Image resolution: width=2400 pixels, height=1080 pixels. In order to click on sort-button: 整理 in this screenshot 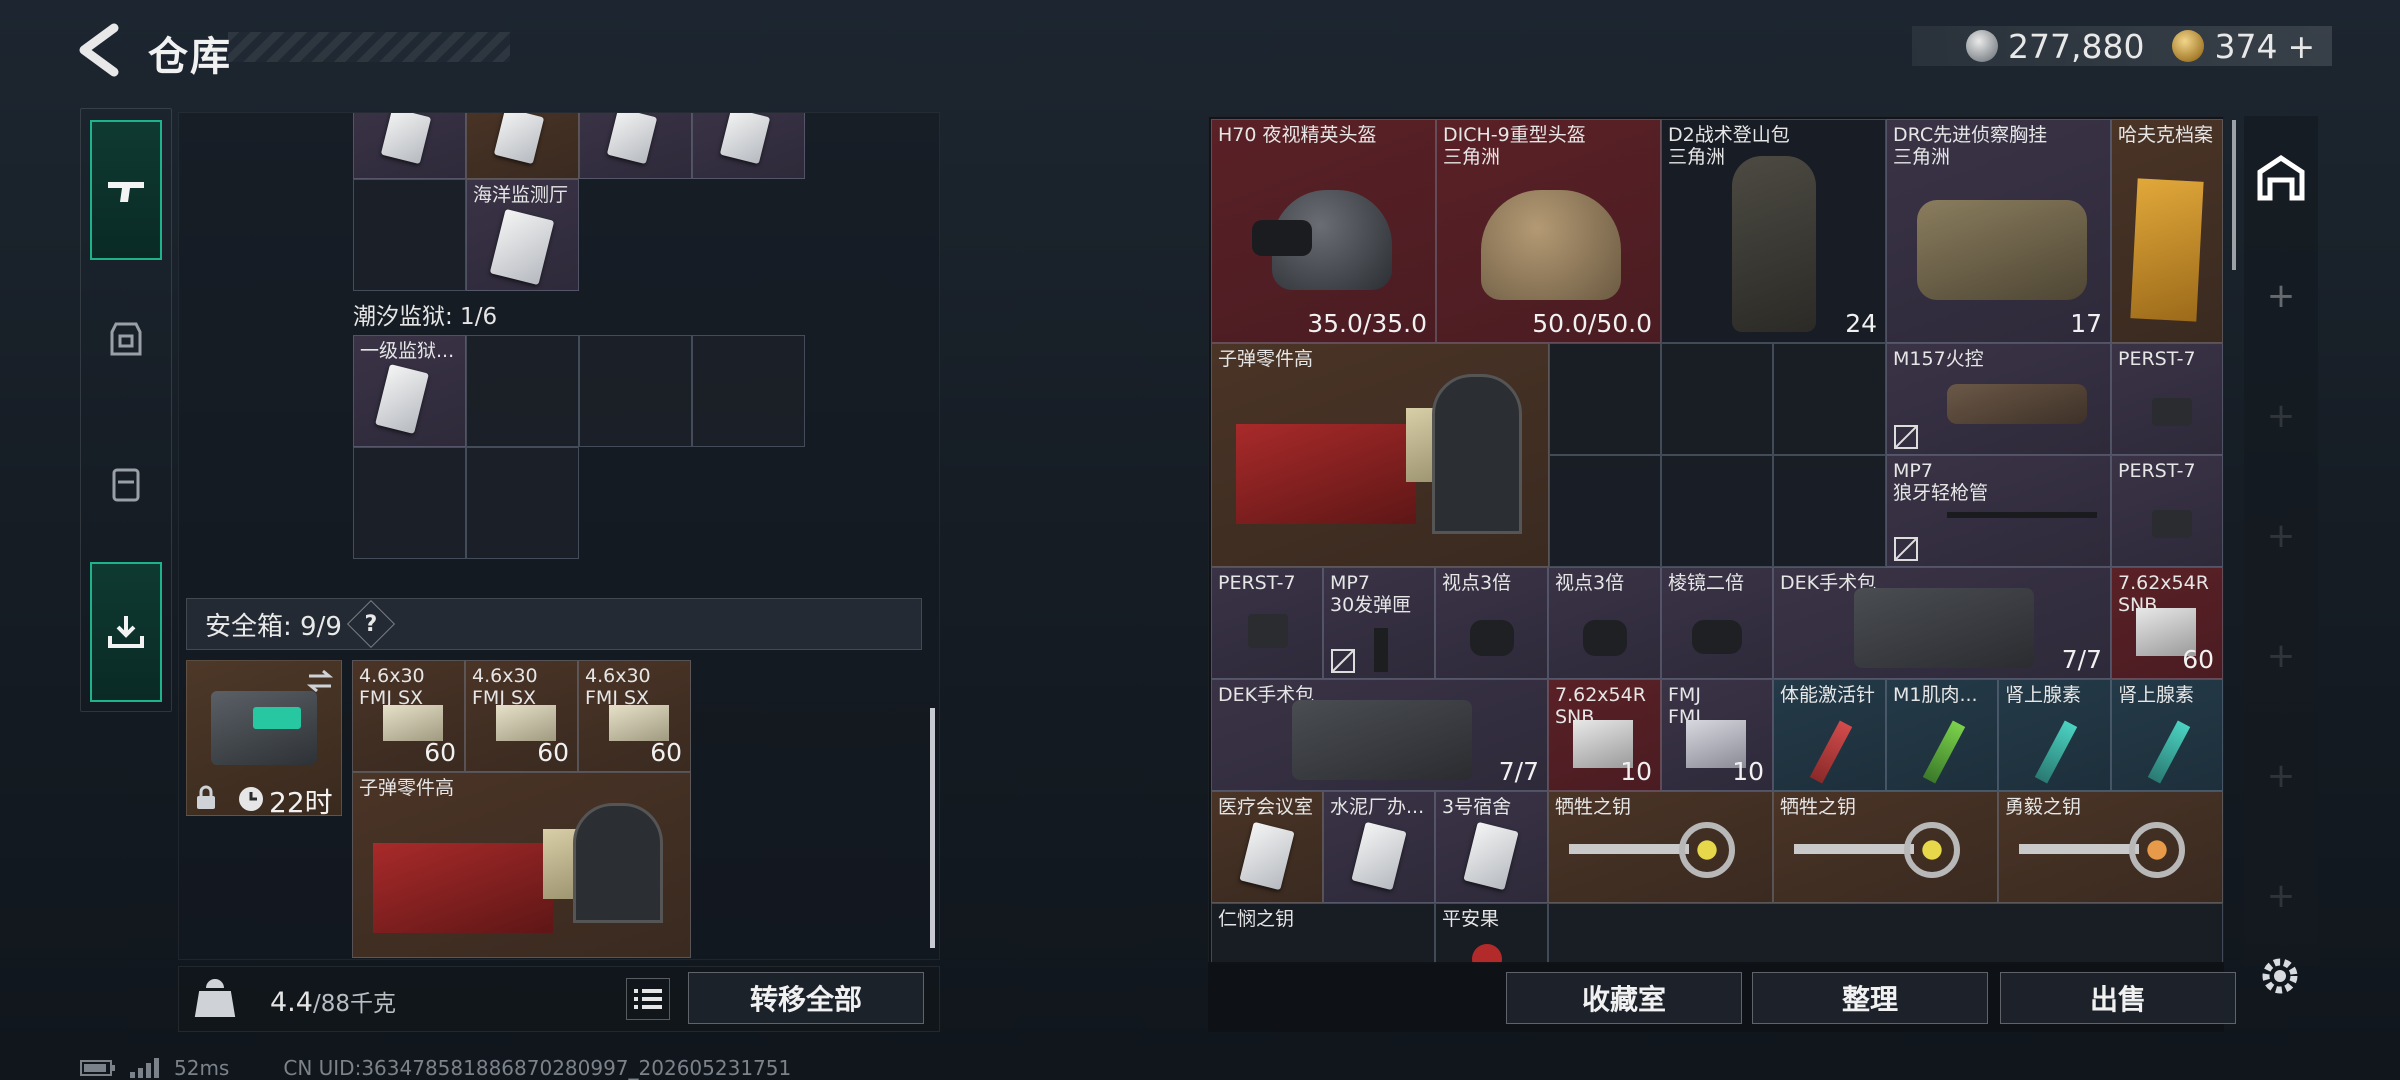, I will do `click(1870, 998)`.